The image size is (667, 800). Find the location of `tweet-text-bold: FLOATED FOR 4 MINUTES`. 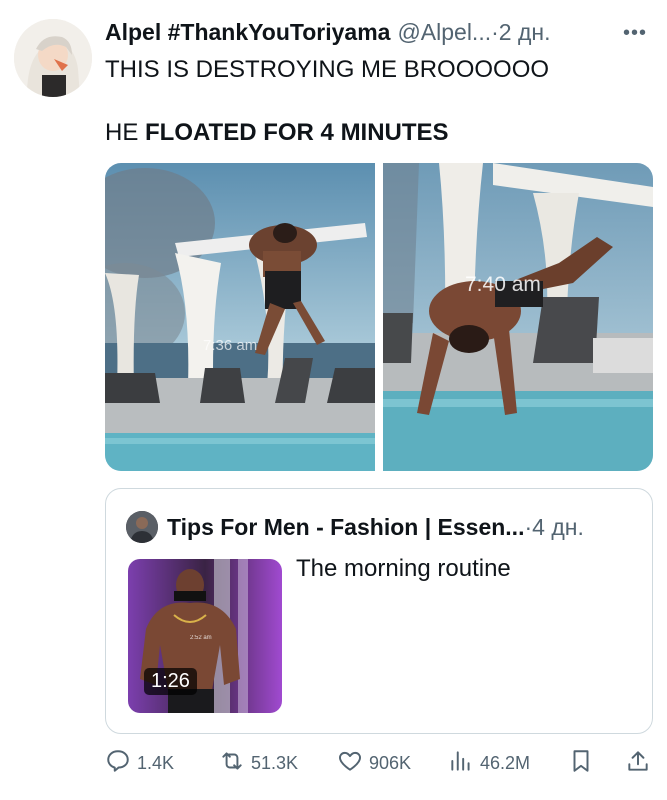

tweet-text-bold: FLOATED FOR 4 MINUTES is located at coordinates (297, 132).